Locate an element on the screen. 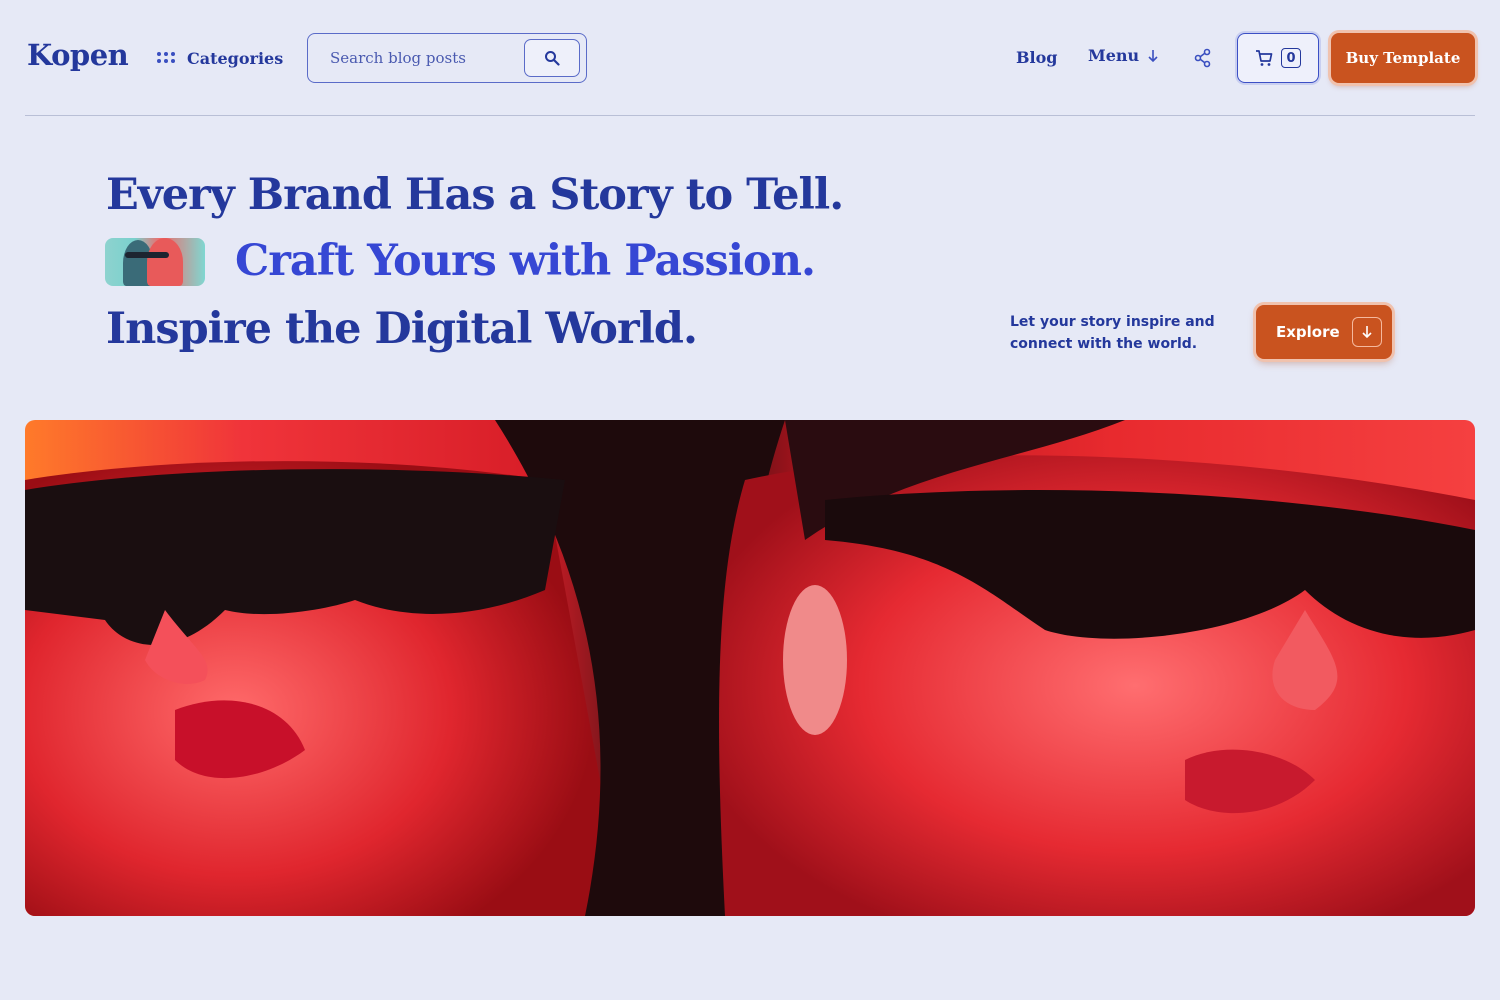  hero-thumbnail-image is located at coordinates (155, 262).